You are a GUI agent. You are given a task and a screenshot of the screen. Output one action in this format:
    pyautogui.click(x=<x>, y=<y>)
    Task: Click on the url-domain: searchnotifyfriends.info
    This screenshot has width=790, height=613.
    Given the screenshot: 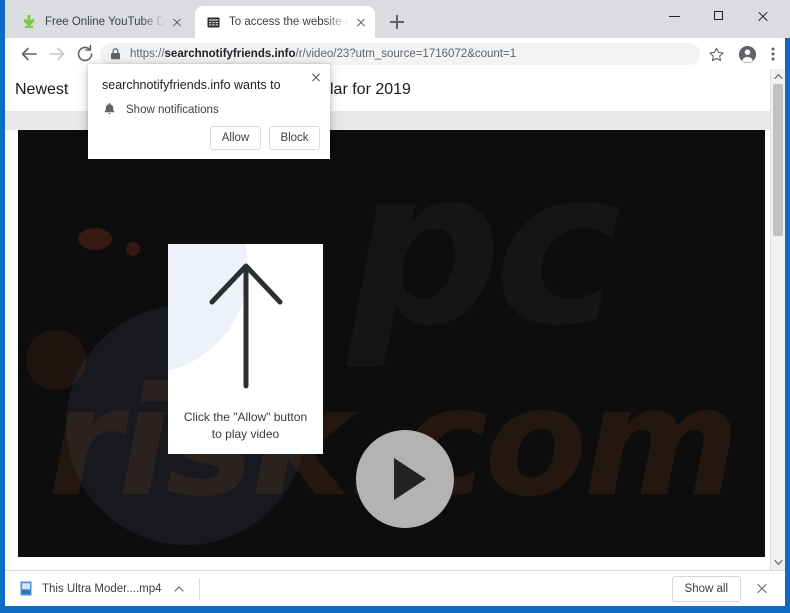 What is the action you would take?
    pyautogui.click(x=230, y=54)
    